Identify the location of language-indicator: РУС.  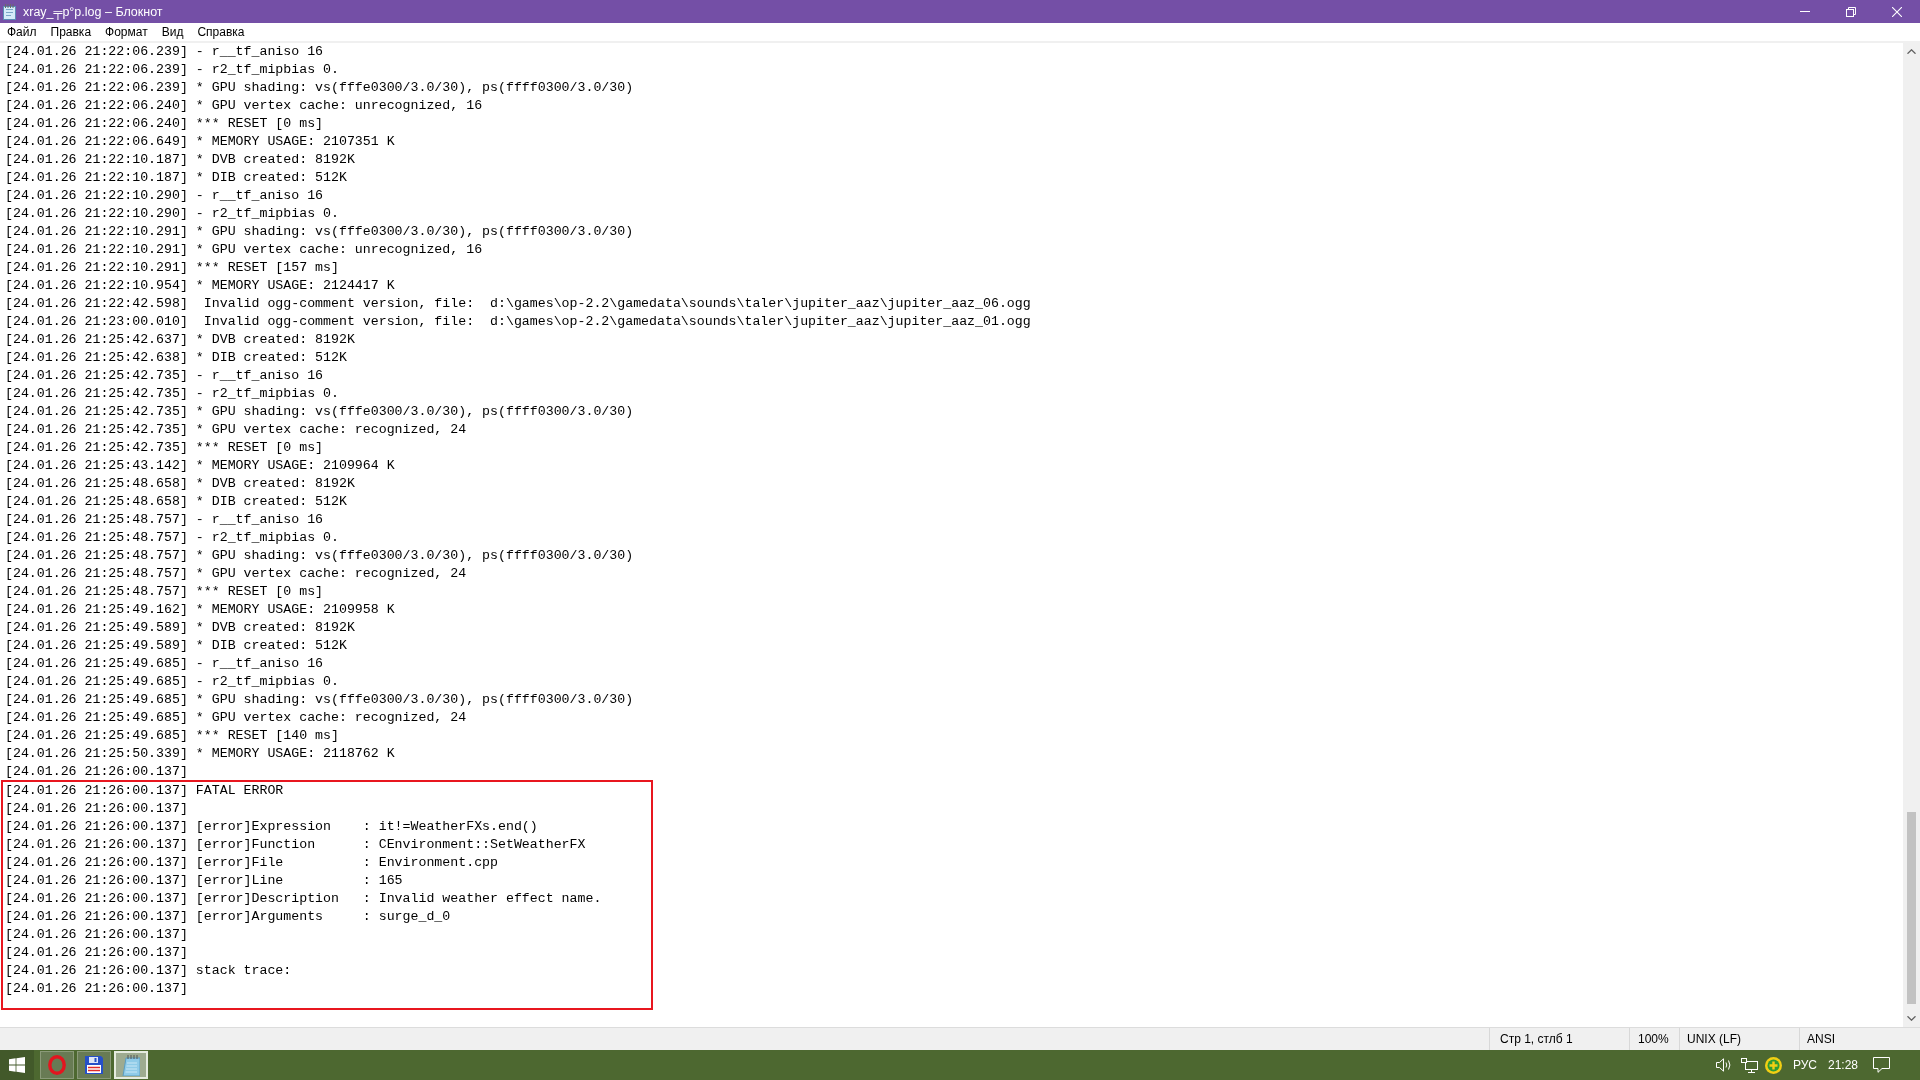
(1804, 1065).